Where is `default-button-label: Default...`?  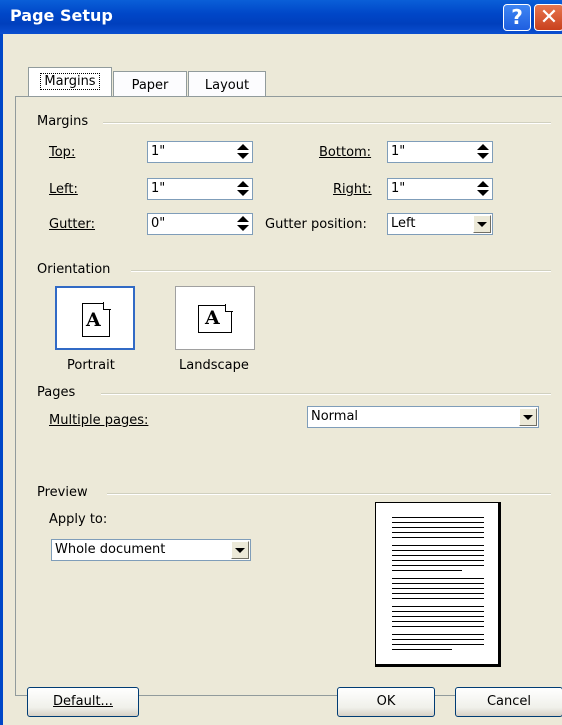
default-button-label: Default... is located at coordinates (83, 701).